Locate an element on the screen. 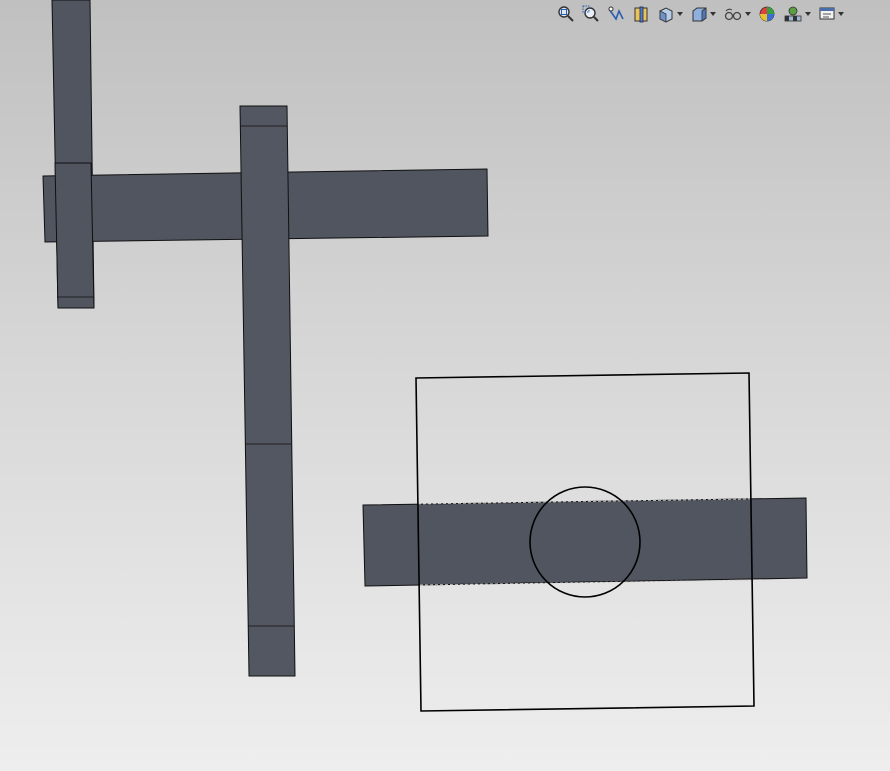  hide-show-items-button is located at coordinates (737, 14).